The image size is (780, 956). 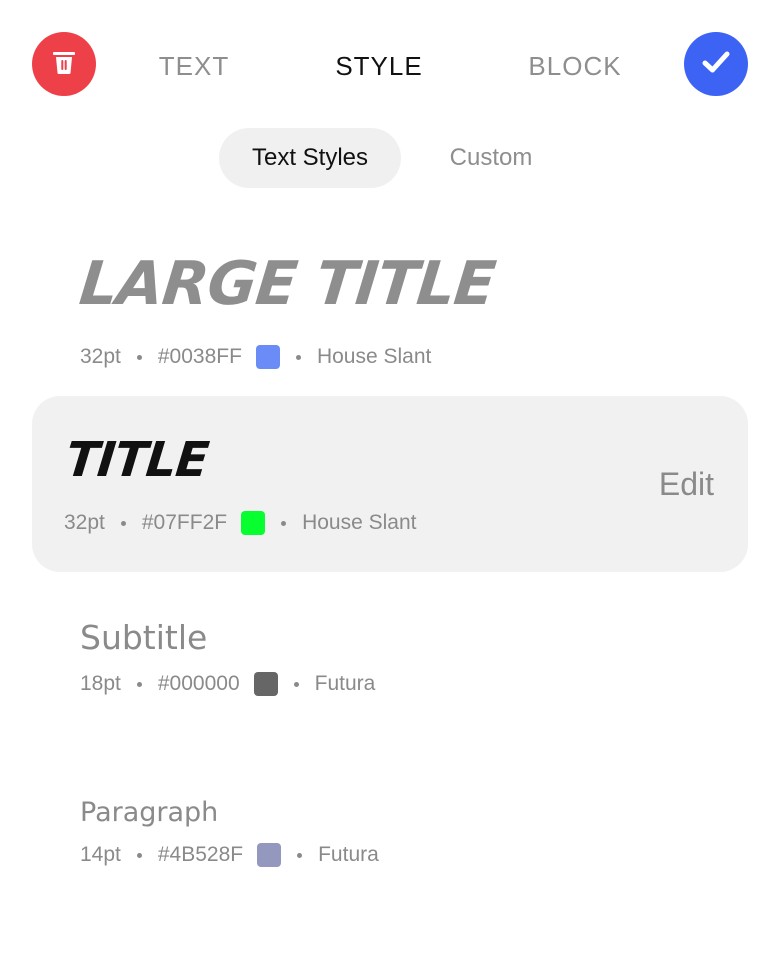 I want to click on style-meta: 14pt #4B528F Futura, so click(x=229, y=855).